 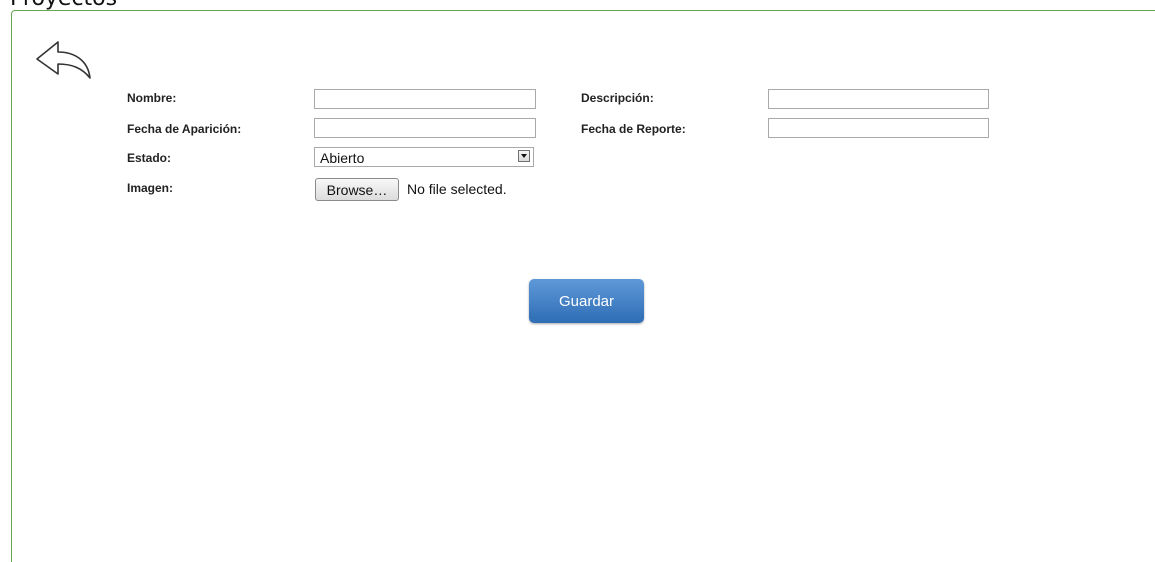 I want to click on estado-select: Abierto, so click(x=424, y=157).